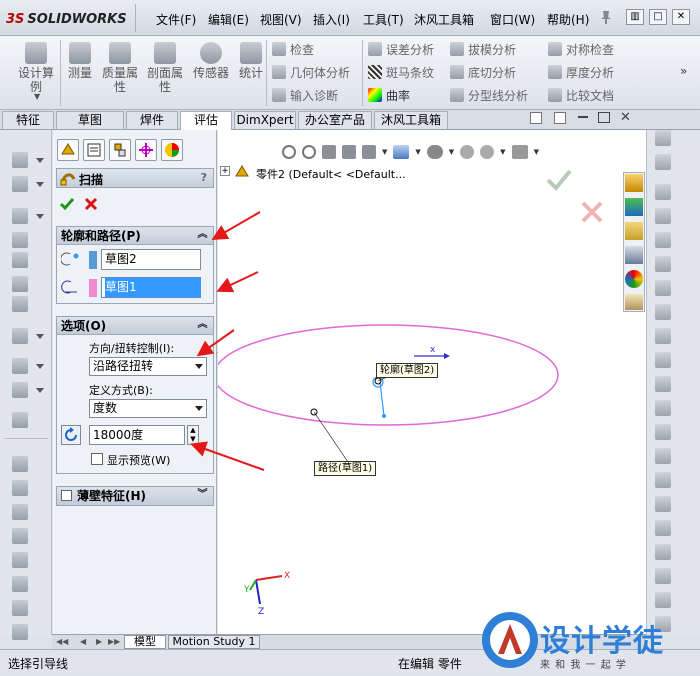 This screenshot has height=676, width=700. What do you see at coordinates (28, 120) in the screenshot?
I see `tab-features: 特征` at bounding box center [28, 120].